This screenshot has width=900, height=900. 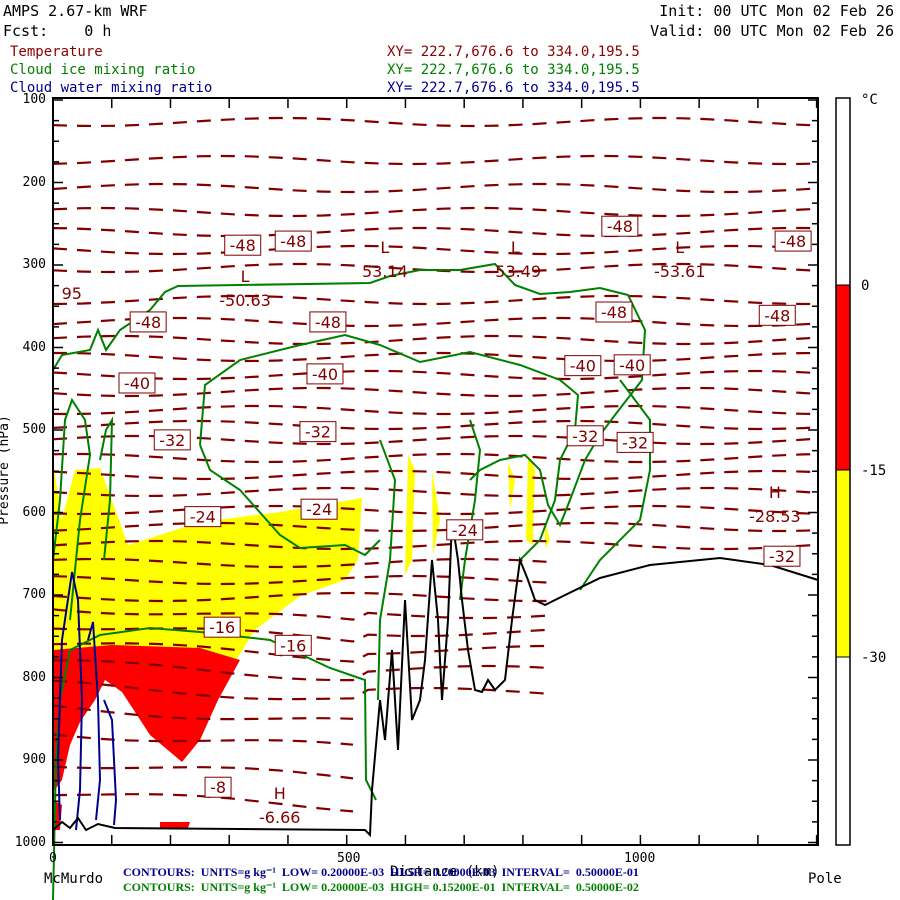 I want to click on extremum-value: -6.66, so click(x=279, y=817).